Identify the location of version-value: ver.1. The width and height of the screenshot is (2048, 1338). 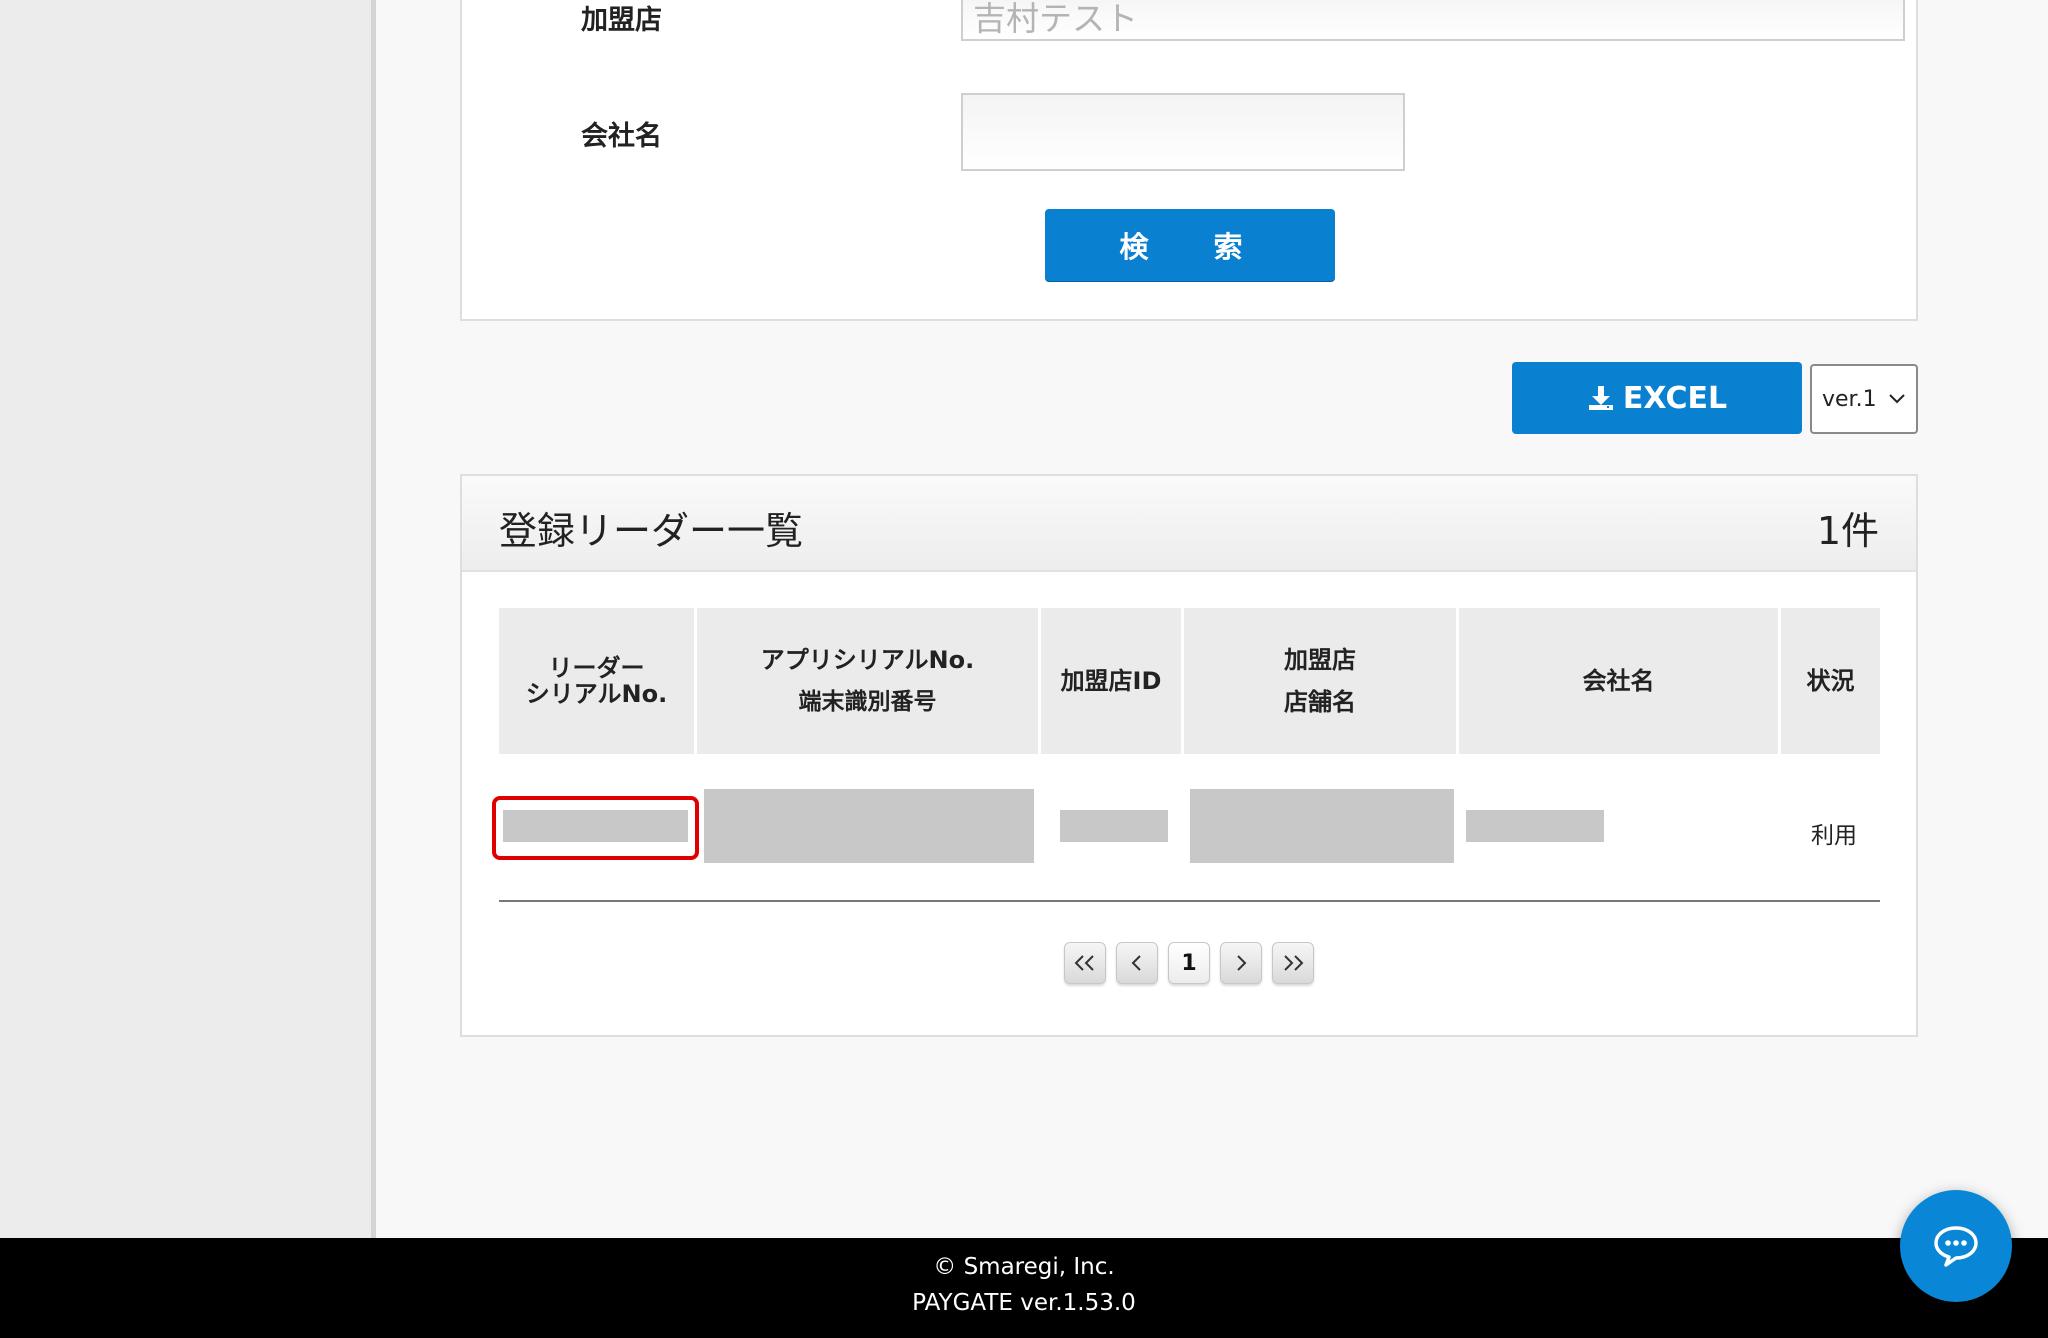
(1849, 399).